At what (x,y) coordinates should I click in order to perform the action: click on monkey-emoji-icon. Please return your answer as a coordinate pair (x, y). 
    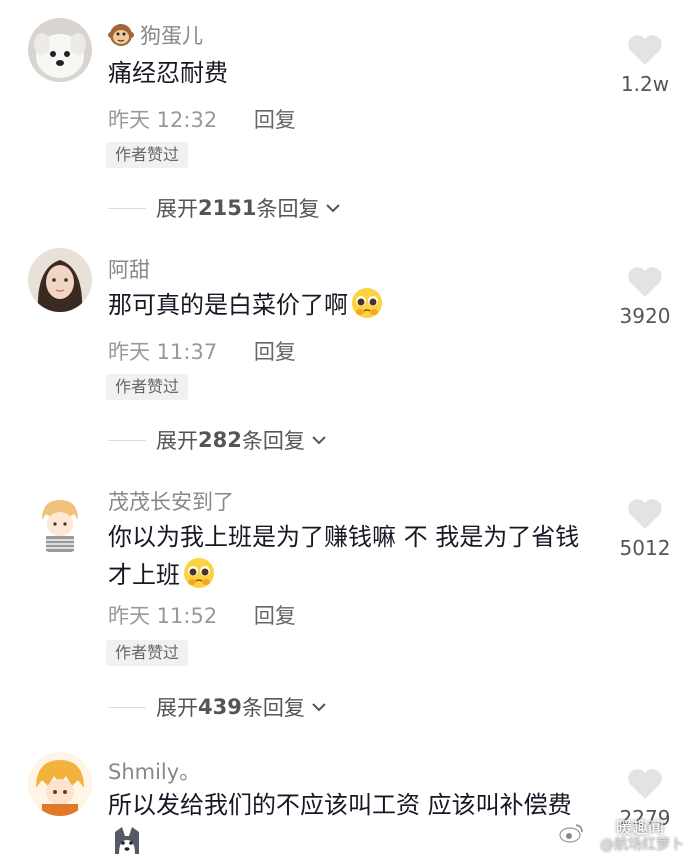
    Looking at the image, I should click on (121, 35).